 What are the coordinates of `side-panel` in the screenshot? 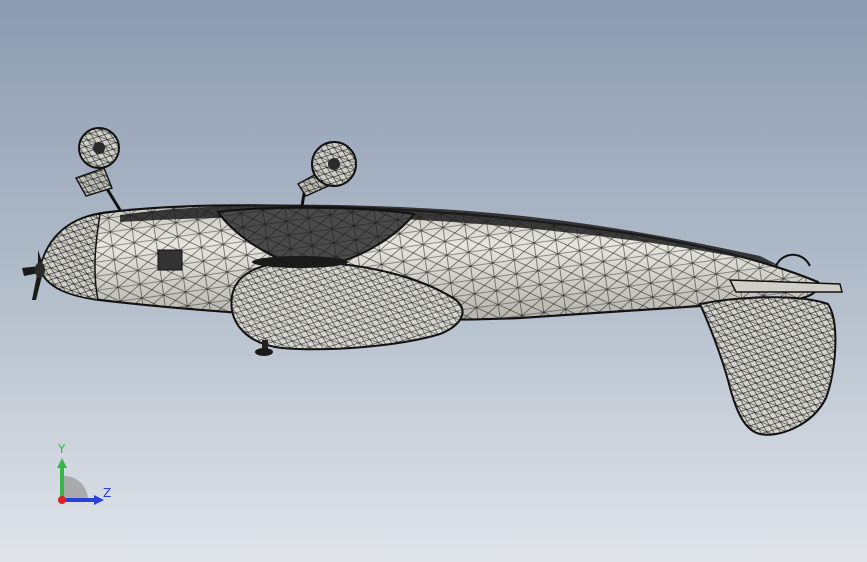 It's located at (170, 260).